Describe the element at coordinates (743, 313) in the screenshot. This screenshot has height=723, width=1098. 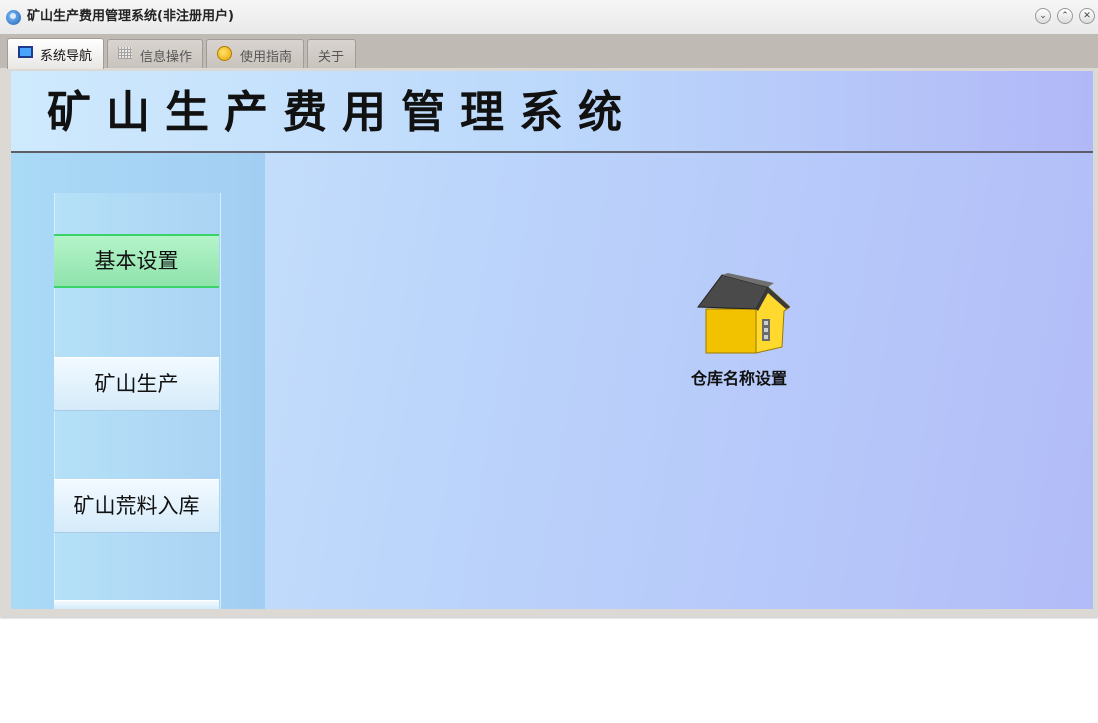
I see `house-icon` at that location.